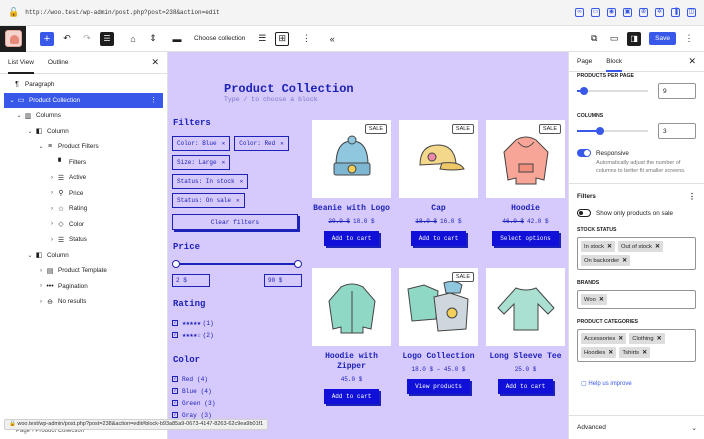 The image size is (704, 439). I want to click on block-placeholder: Type / to choose a block, so click(271, 99).